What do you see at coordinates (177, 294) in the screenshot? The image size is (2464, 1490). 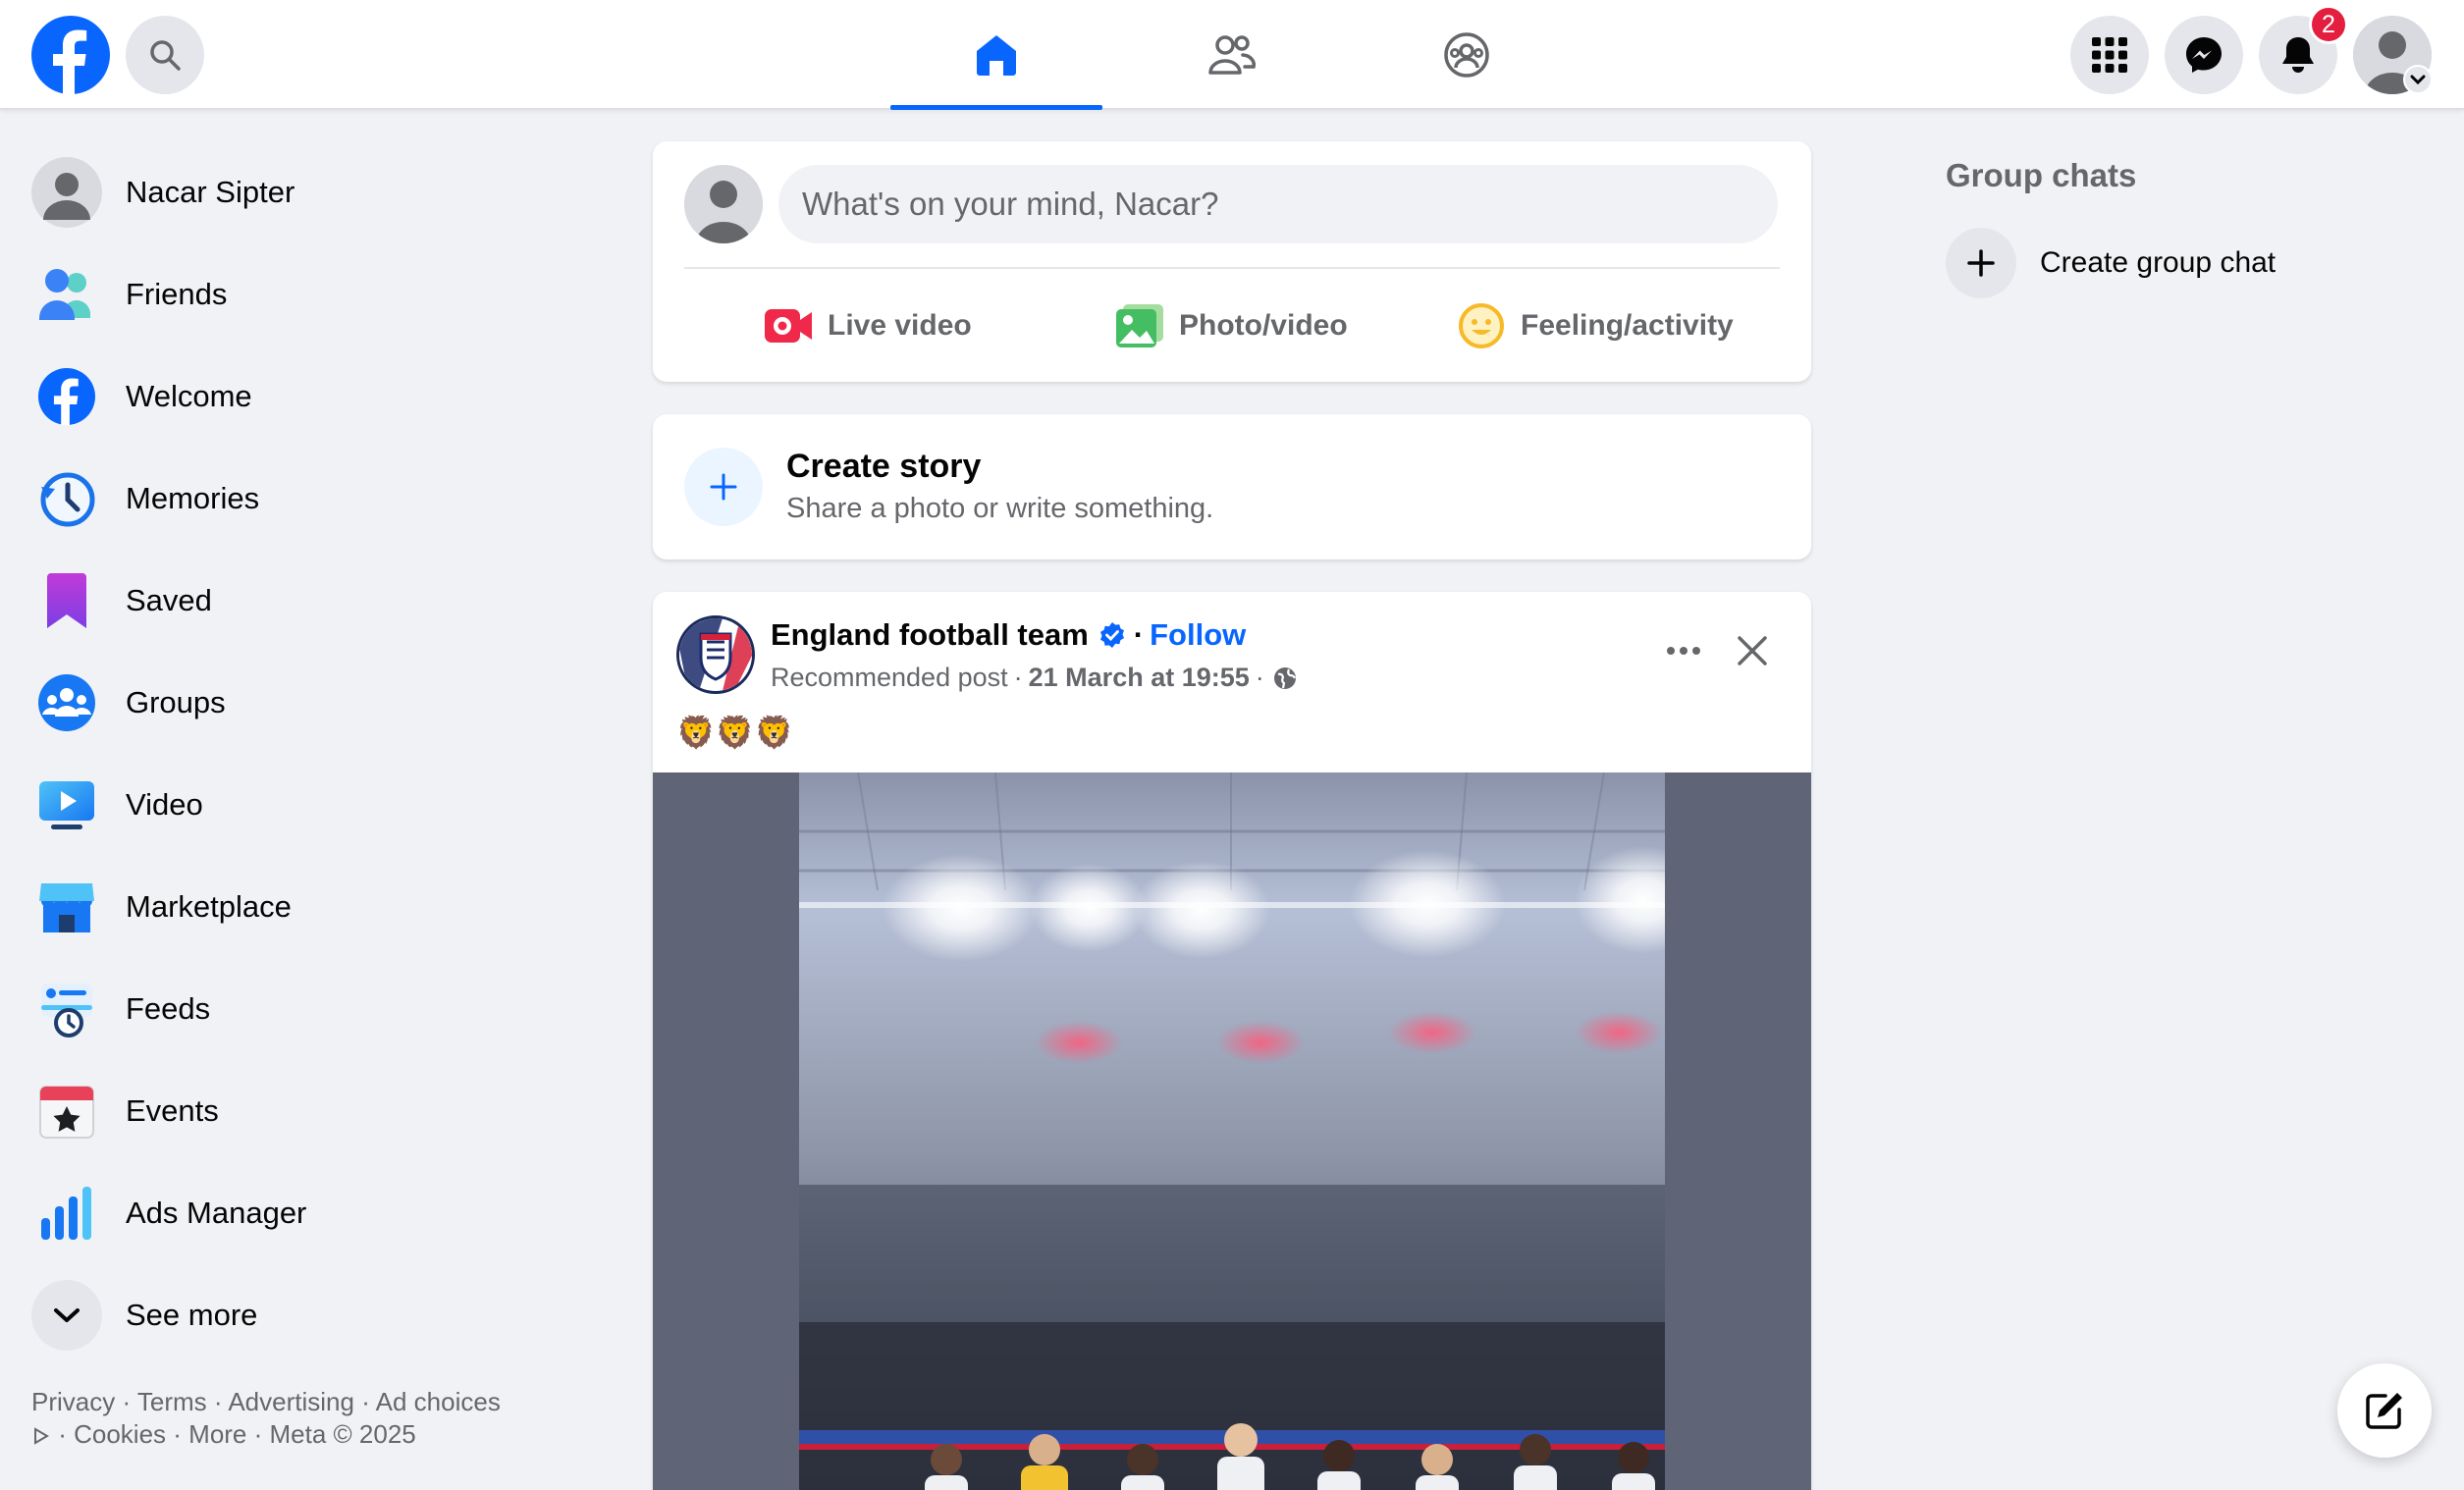 I see `sidebar-item-label: Friends` at bounding box center [177, 294].